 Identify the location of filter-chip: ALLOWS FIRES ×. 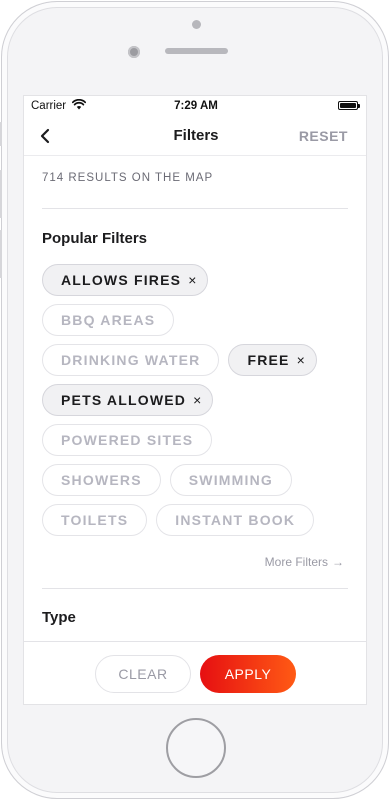
(125, 280).